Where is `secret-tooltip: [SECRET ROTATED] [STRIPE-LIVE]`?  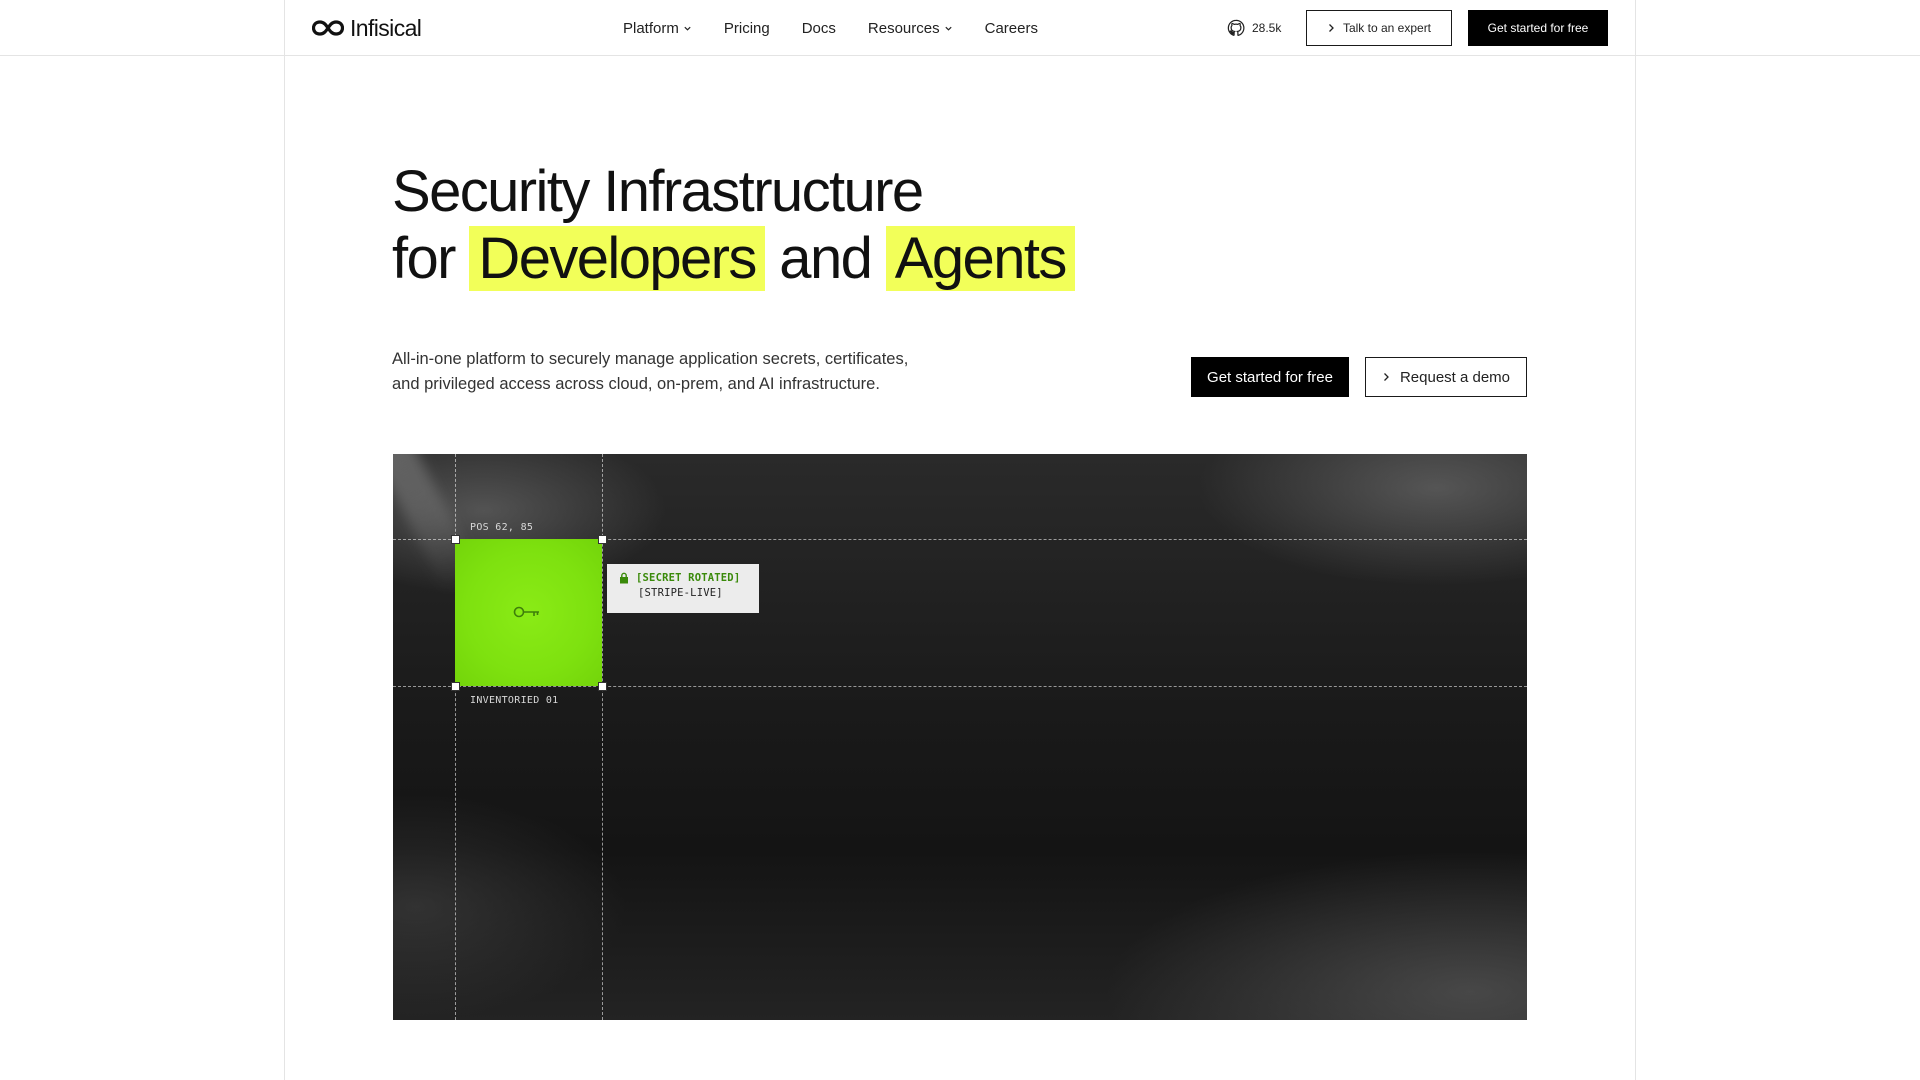
secret-tooltip: [SECRET ROTATED] [STRIPE-LIVE] is located at coordinates (683, 588).